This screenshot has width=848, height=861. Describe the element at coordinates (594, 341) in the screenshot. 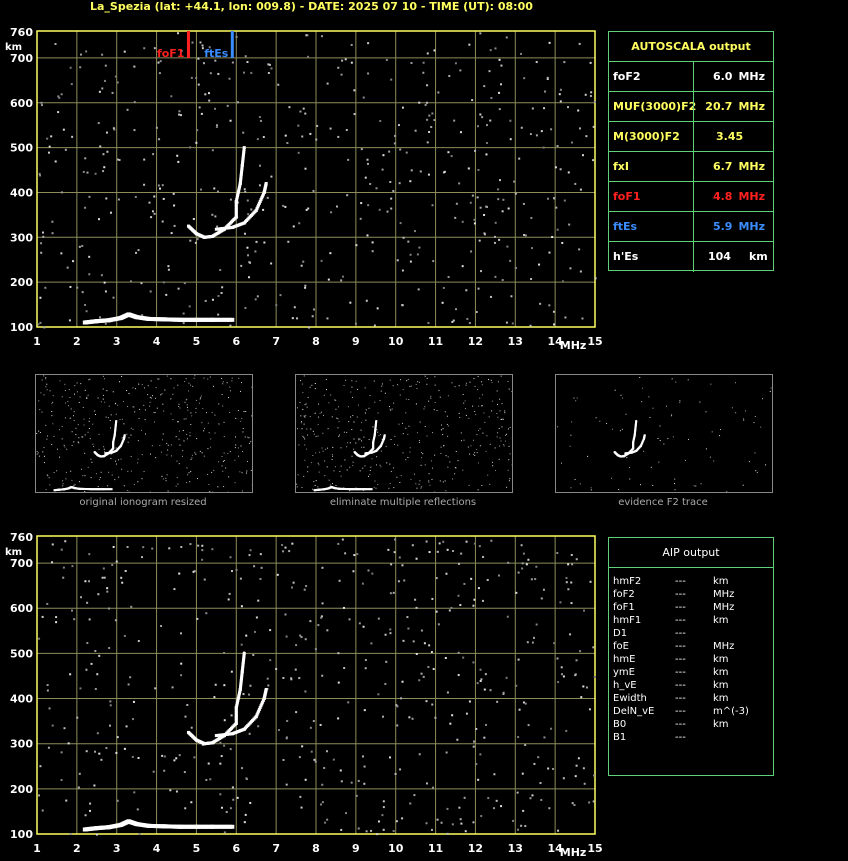

I see `x-tick-label: 15` at that location.